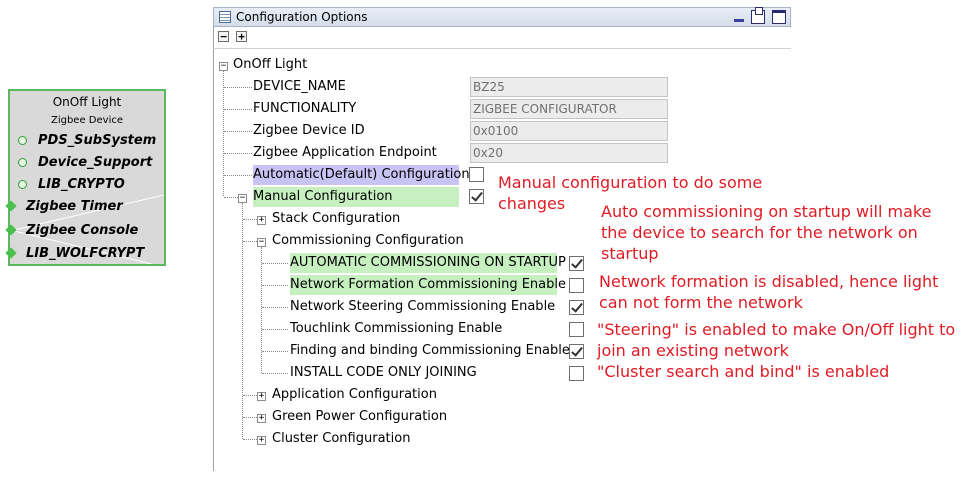 The image size is (966, 495). I want to click on tree-node-green-power-configuration: Green Power Configuration, so click(359, 417).